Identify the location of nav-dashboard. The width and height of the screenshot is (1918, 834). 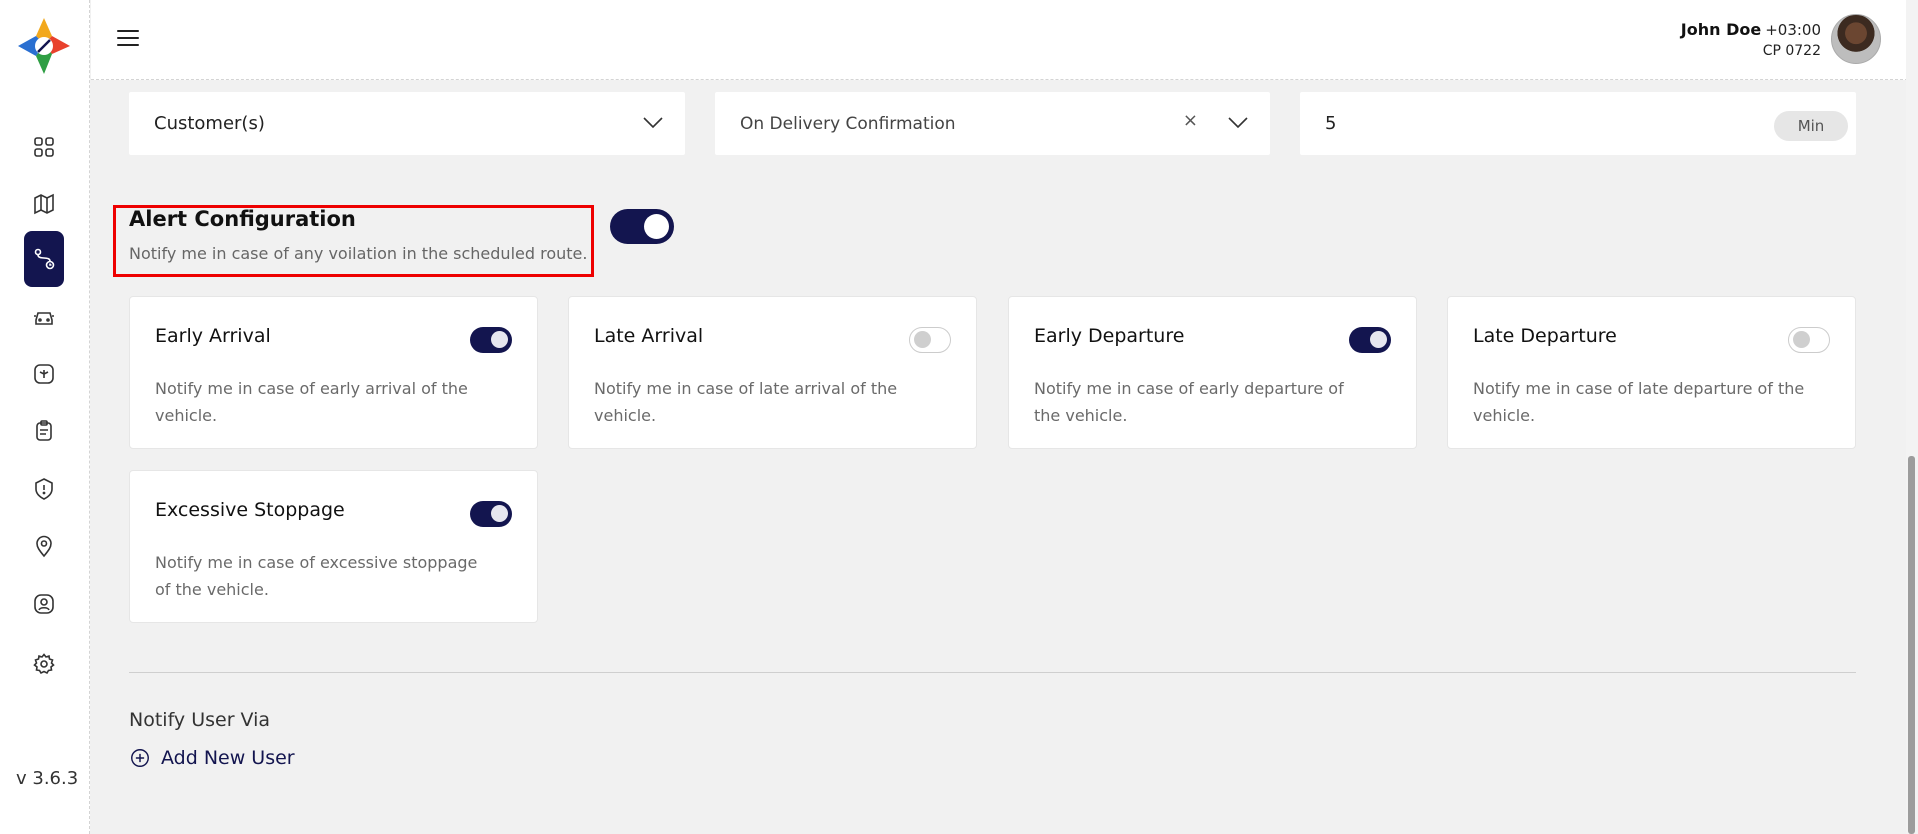
(44, 147).